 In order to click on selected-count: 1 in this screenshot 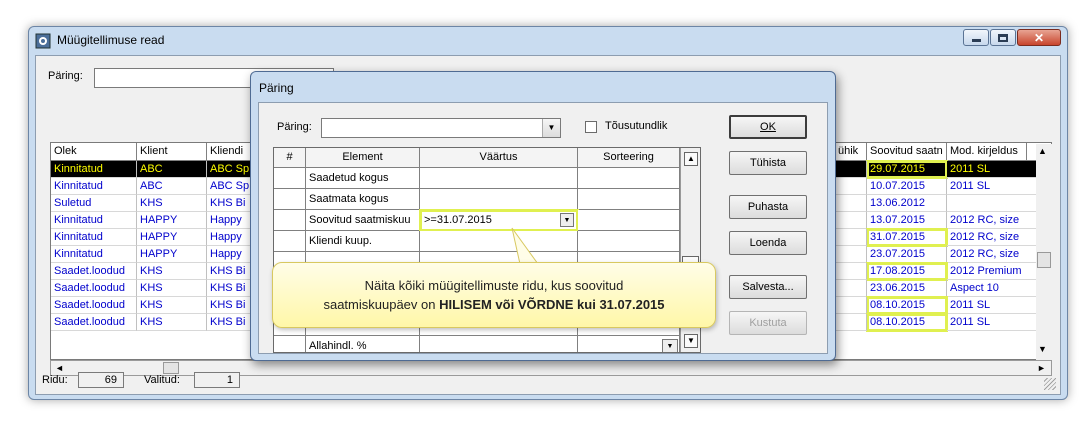, I will do `click(217, 380)`.